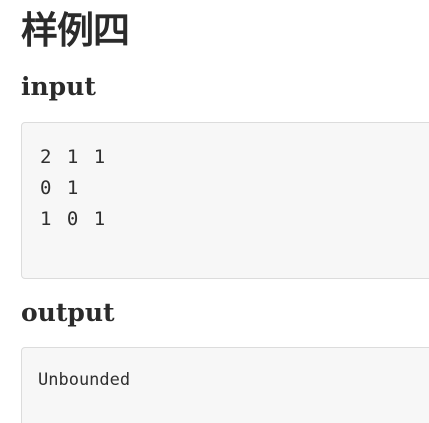 The height and width of the screenshot is (423, 429). Describe the element at coordinates (68, 312) in the screenshot. I see `output-heading: output` at that location.